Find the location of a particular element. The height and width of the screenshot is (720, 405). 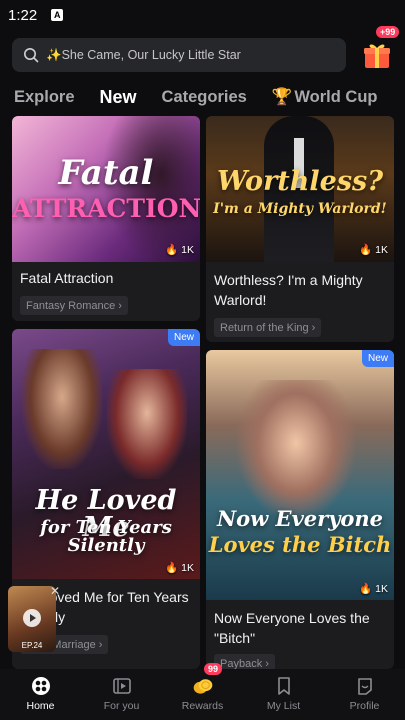

trophy-icon: 🏆 is located at coordinates (282, 96).